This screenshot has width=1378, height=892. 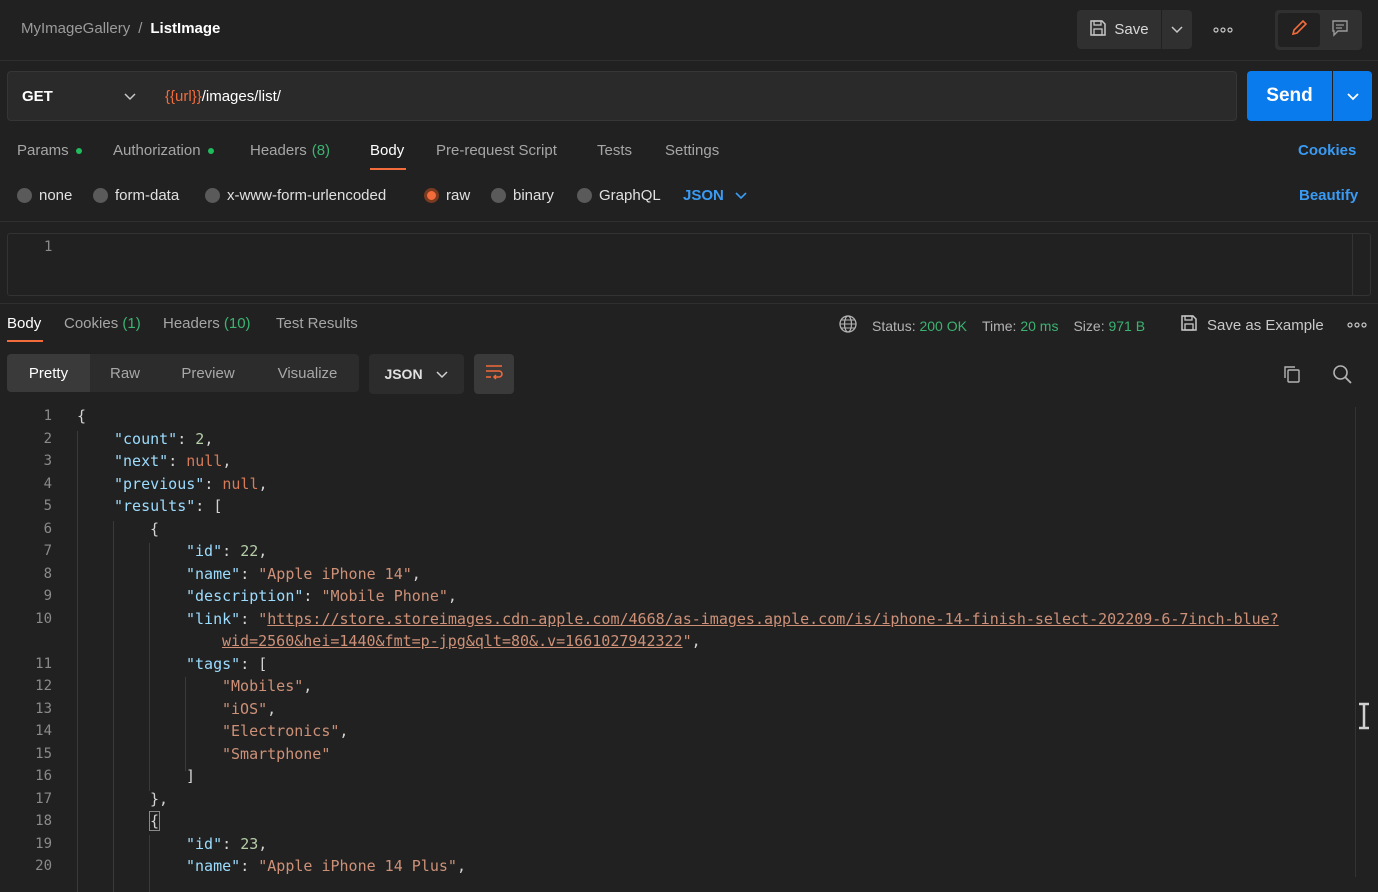 I want to click on radio-graphql-label: GraphQL, so click(x=630, y=195).